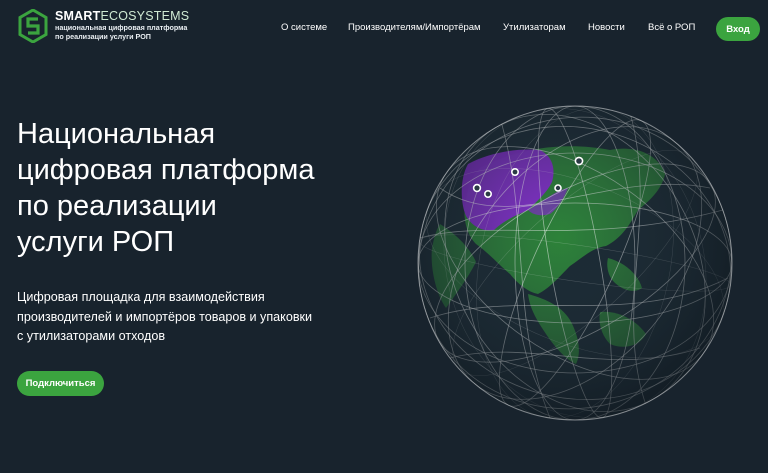 The width and height of the screenshot is (768, 473). Describe the element at coordinates (96, 242) in the screenshot. I see `hero-title-line: услуги РОП` at that location.